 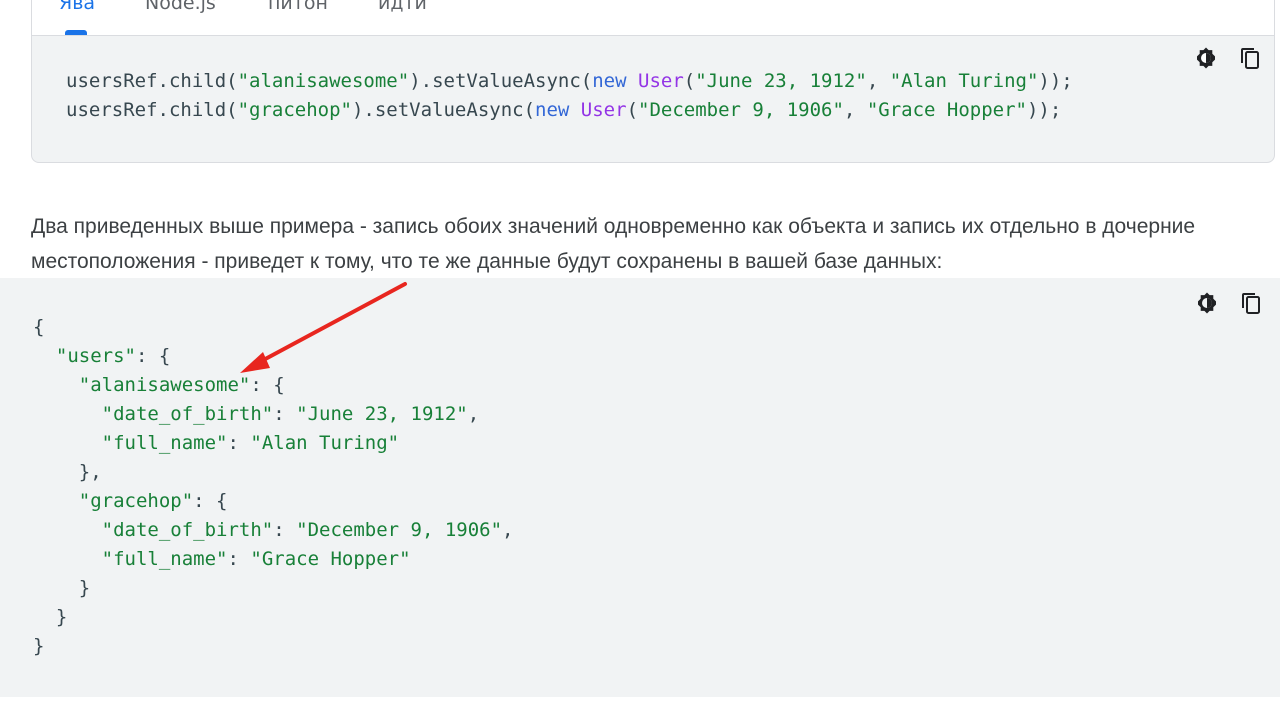 I want to click on json-code-toolbar, so click(x=1229, y=303).